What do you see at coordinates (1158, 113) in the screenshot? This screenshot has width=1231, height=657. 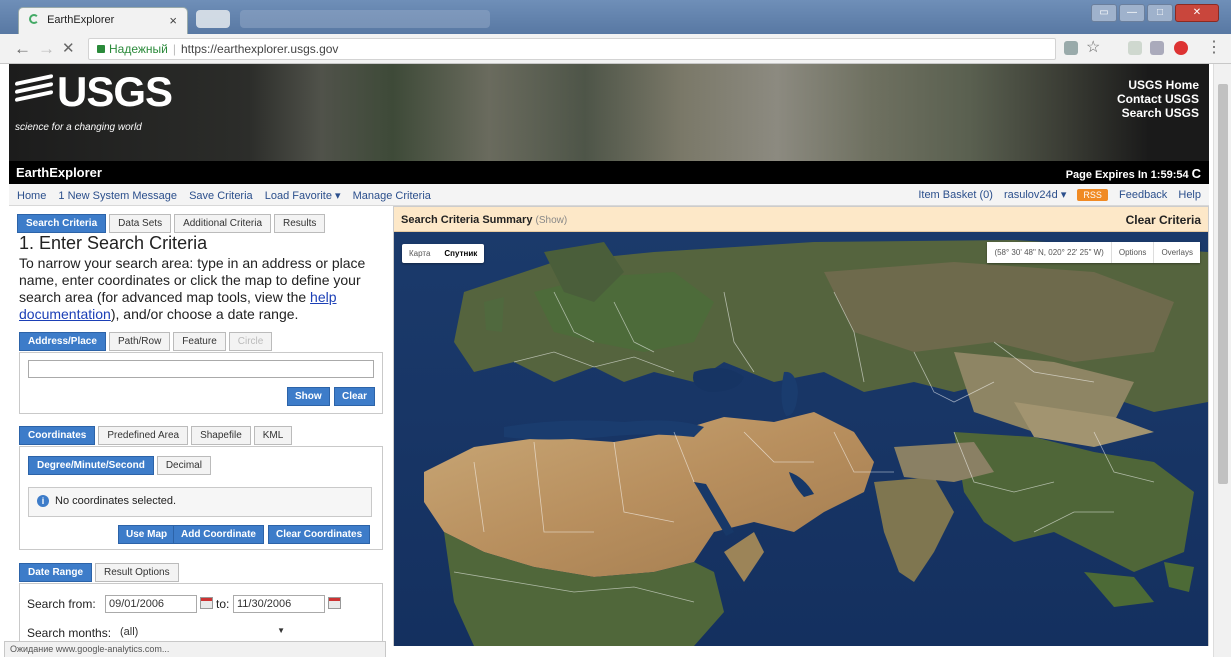 I see `search-usgs-link: Search USGS` at bounding box center [1158, 113].